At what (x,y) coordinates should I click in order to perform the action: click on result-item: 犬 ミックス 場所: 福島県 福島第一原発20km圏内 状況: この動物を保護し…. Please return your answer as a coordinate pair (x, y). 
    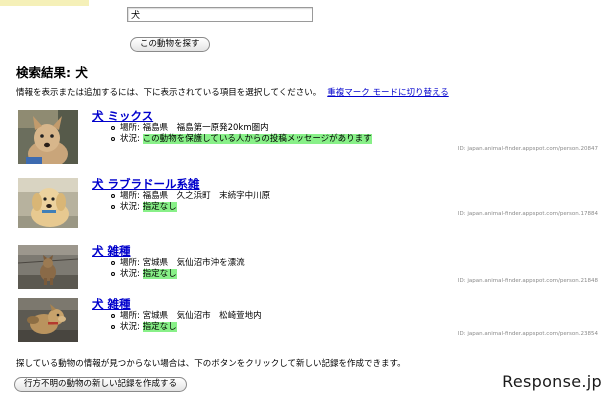
    Looking at the image, I should click on (305, 137).